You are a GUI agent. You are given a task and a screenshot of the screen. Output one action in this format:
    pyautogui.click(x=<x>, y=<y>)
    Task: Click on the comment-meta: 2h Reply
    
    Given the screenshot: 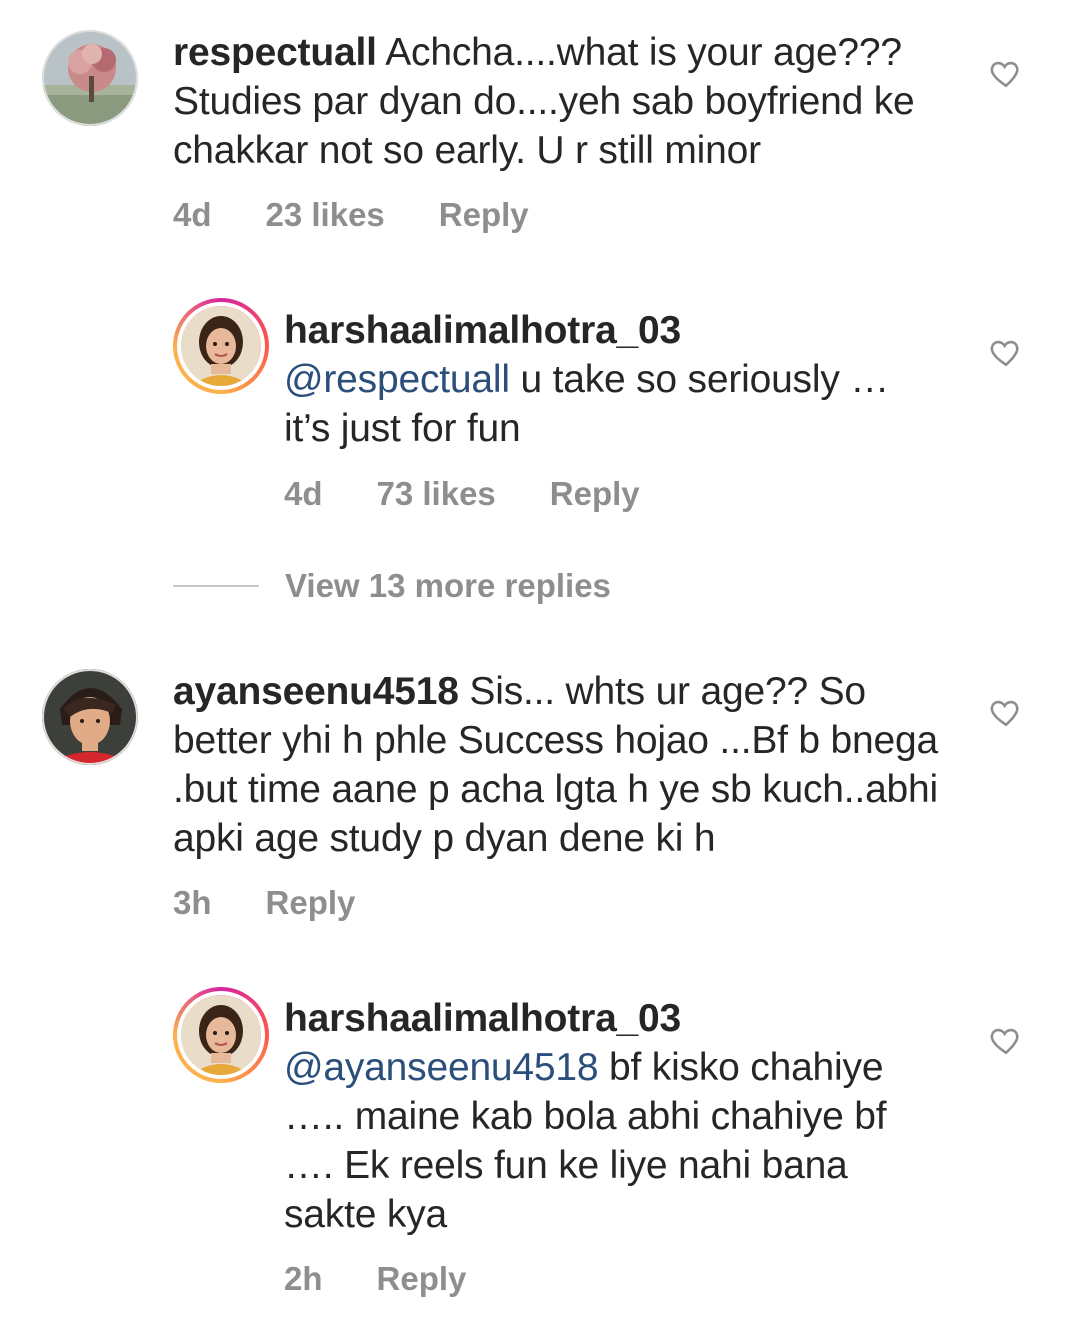 What is the action you would take?
    pyautogui.click(x=402, y=1279)
    